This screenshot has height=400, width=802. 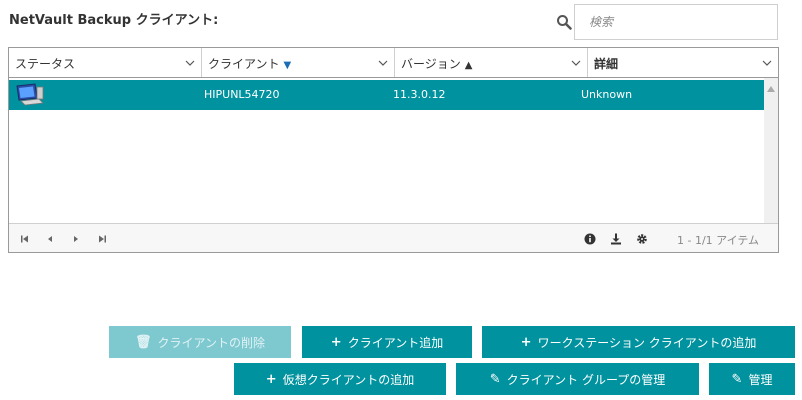 What do you see at coordinates (395, 342) in the screenshot?
I see `add-client-label: クライアント追加` at bounding box center [395, 342].